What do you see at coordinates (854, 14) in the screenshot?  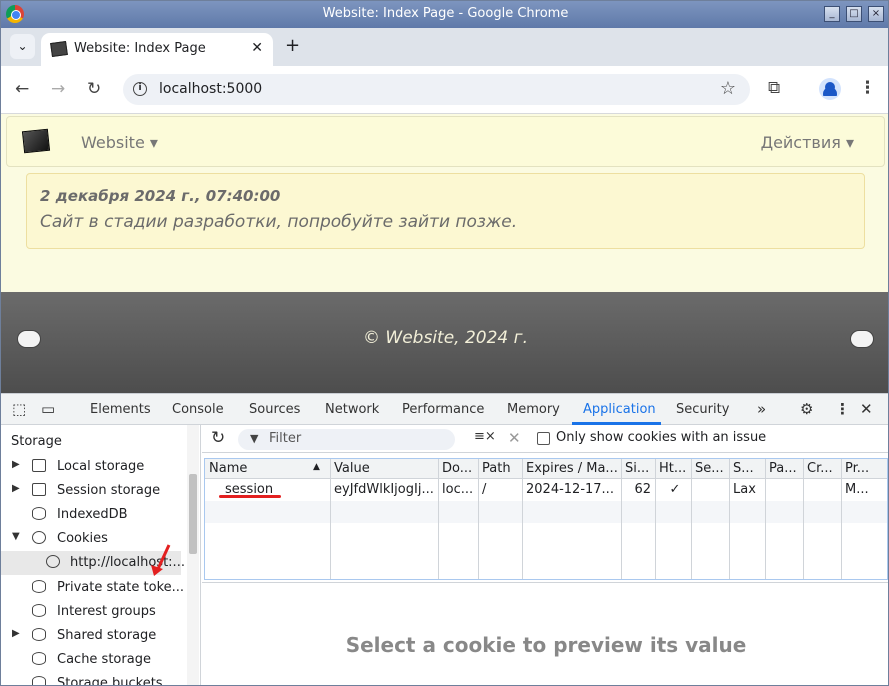 I see `maximize-button: □` at bounding box center [854, 14].